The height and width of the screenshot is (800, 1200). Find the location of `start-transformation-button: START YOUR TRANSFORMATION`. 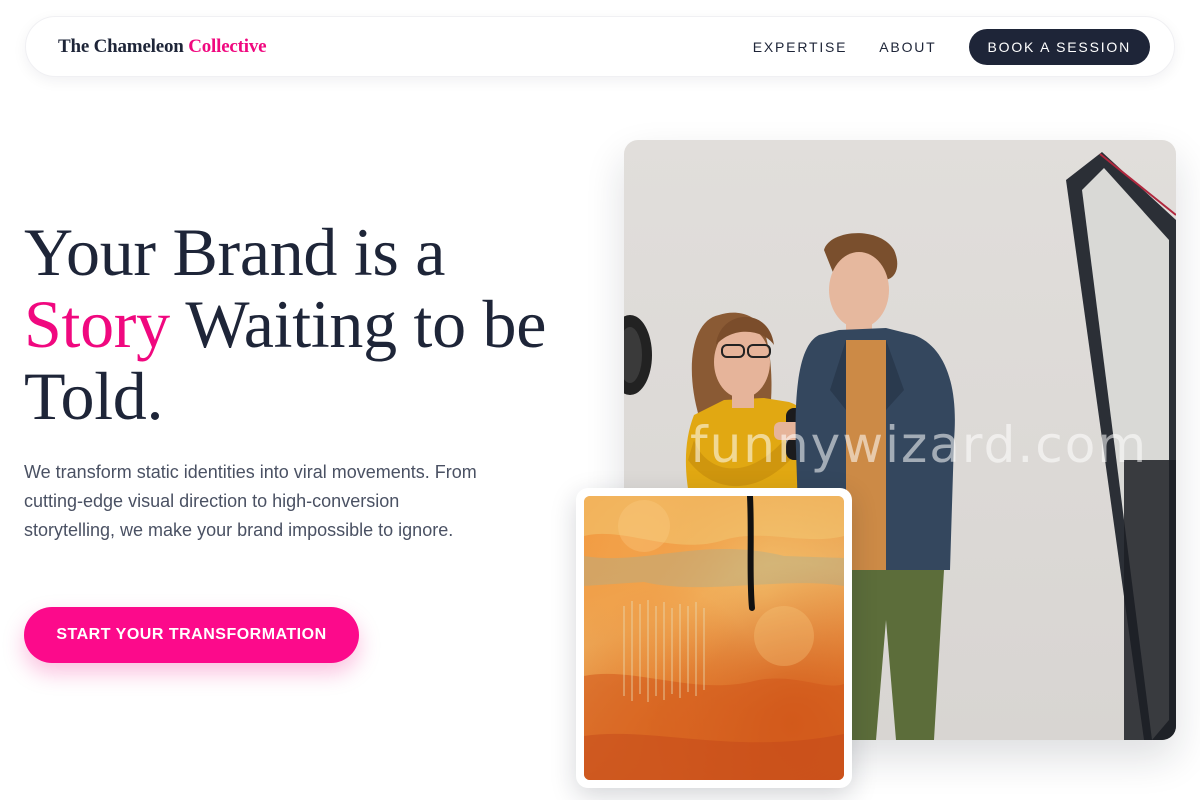

start-transformation-button: START YOUR TRANSFORMATION is located at coordinates (191, 635).